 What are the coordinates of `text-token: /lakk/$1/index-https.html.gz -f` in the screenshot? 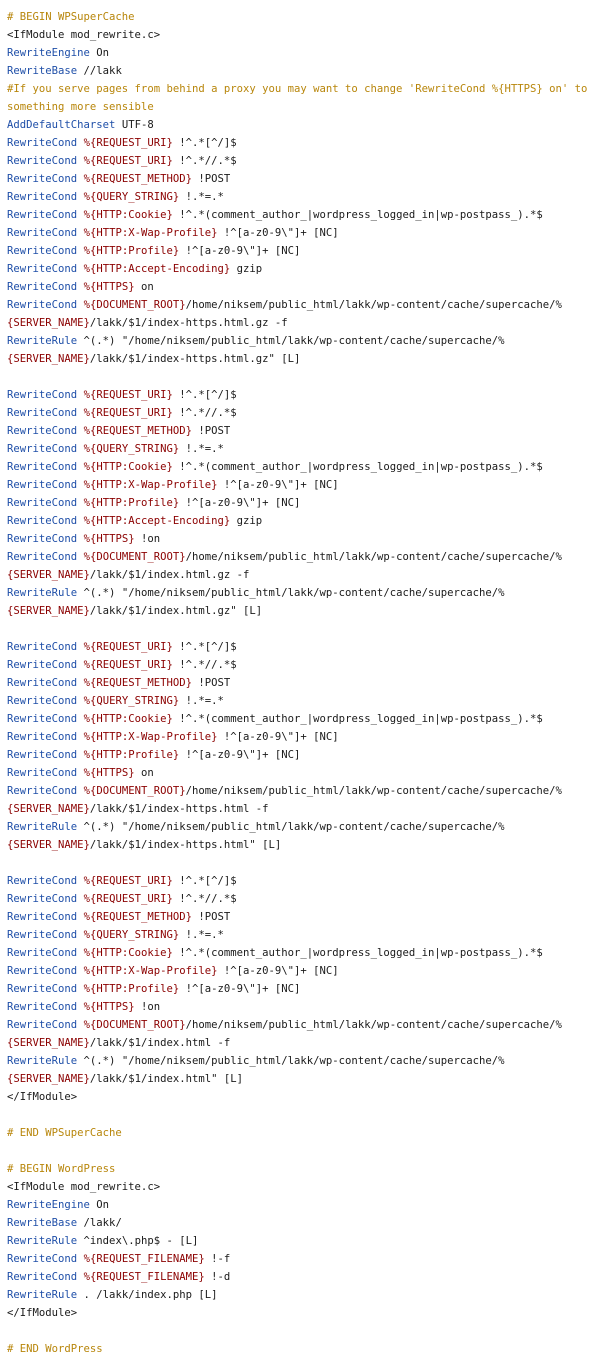 It's located at (188, 323).